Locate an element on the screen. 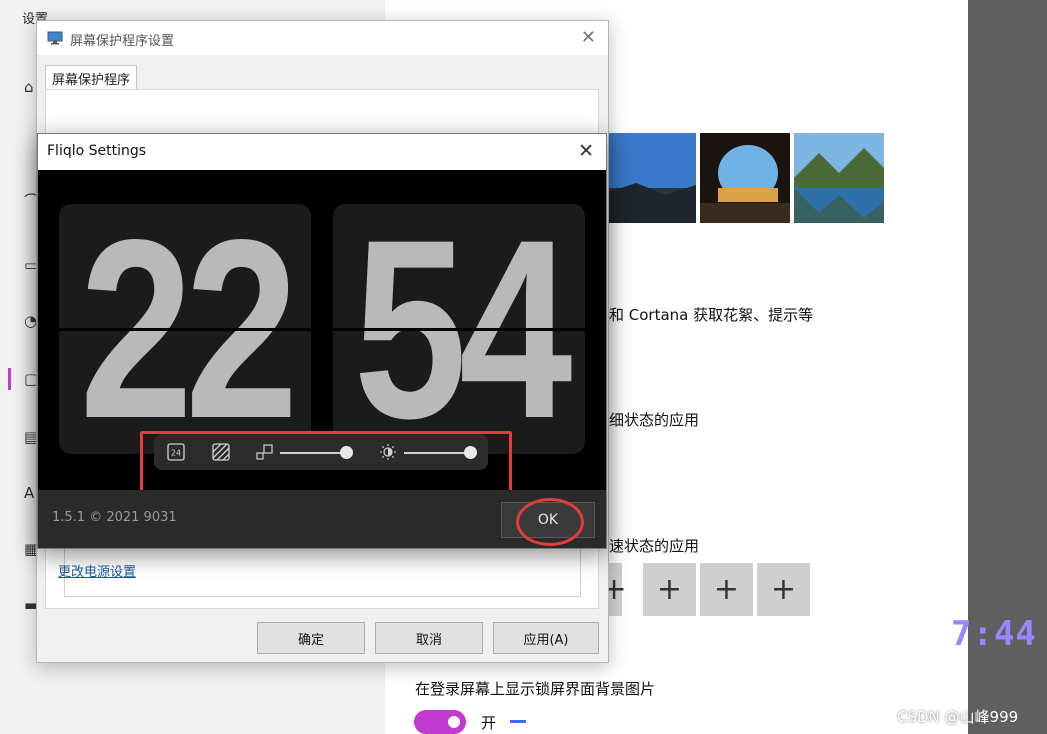 This screenshot has width=1047, height=734. toggle-knob is located at coordinates (454, 722).